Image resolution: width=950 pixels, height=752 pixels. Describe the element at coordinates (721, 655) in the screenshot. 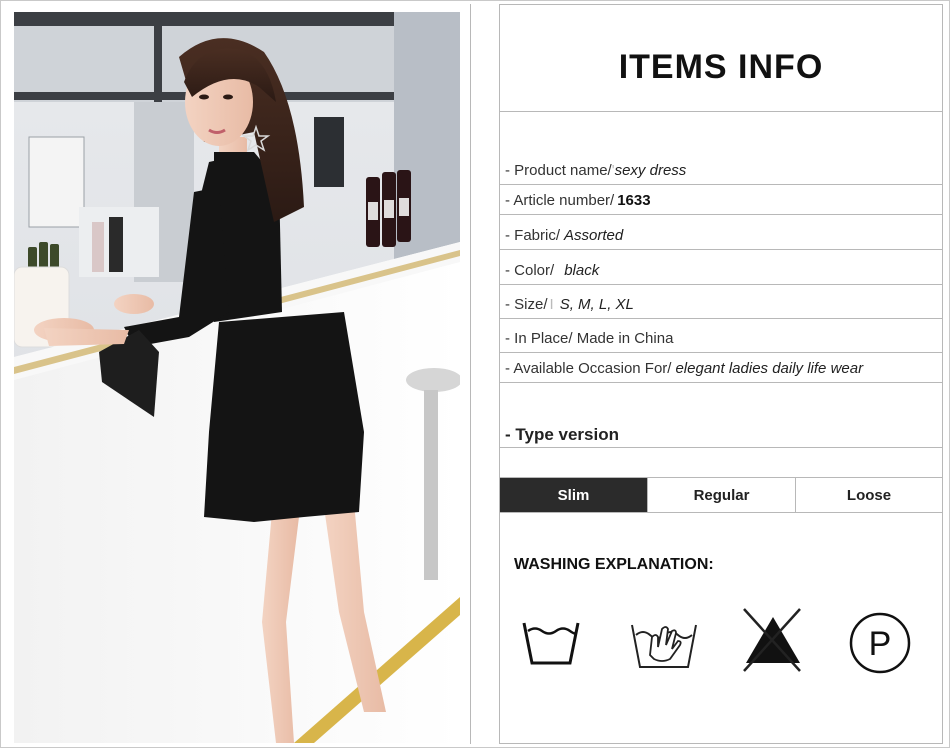

I see `washing-icons: P` at that location.